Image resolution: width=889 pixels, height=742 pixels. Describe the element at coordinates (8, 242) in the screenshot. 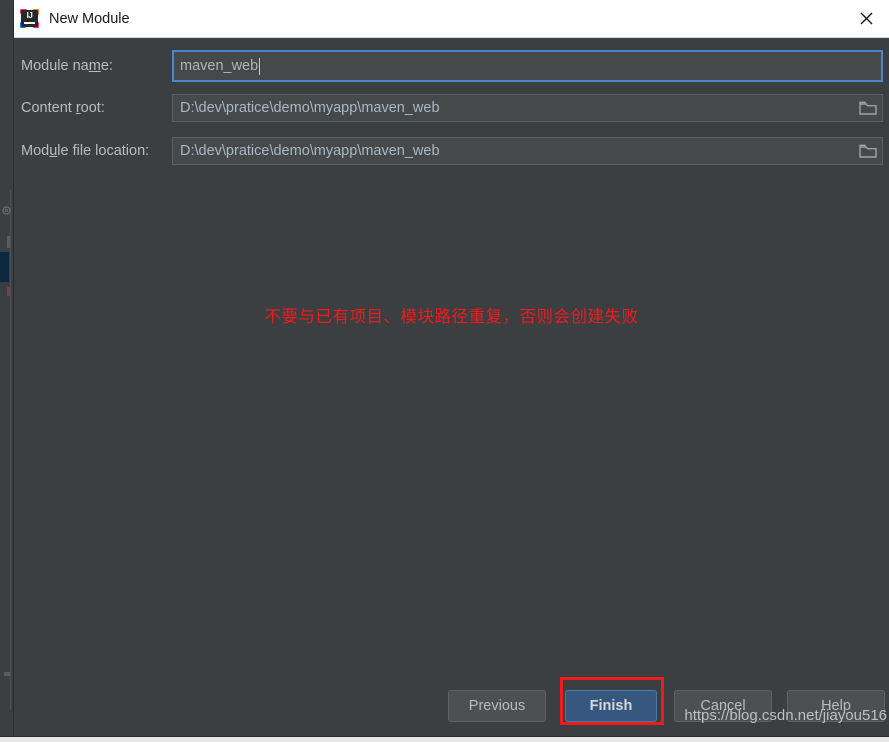

I see `background-tab-marker` at that location.